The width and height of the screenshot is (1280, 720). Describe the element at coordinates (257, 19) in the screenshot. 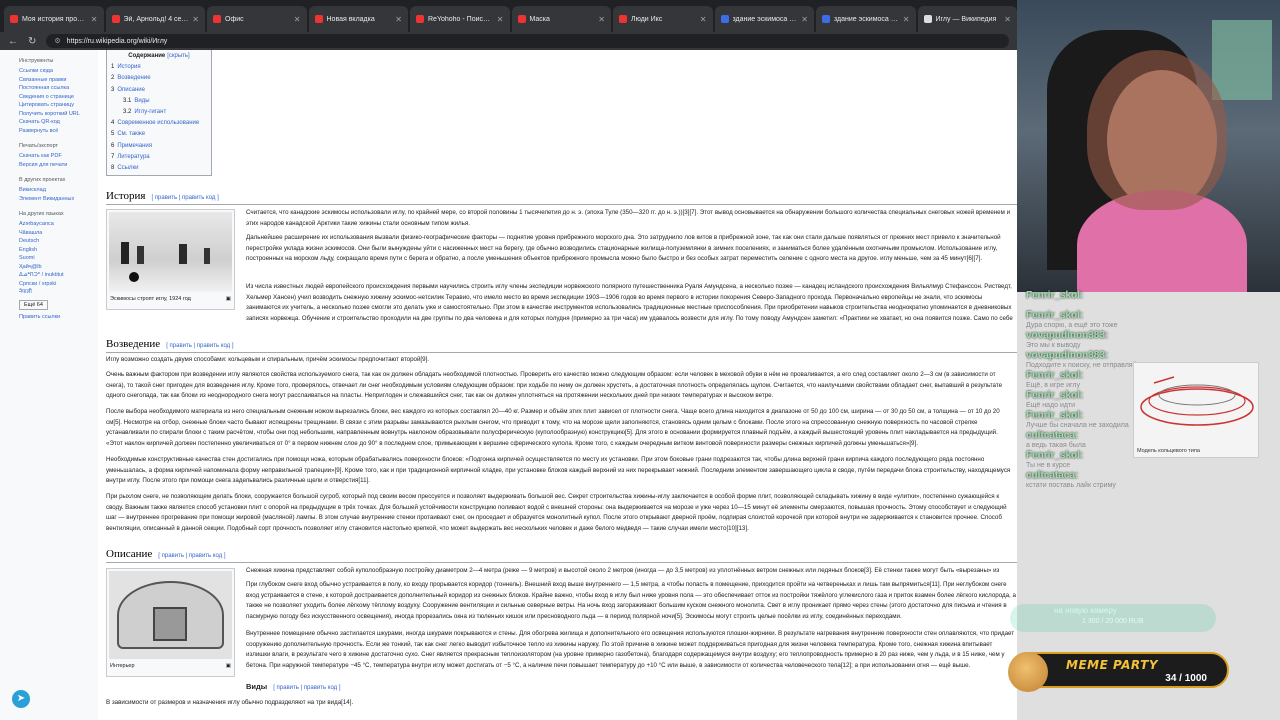

I see `browser-tab: Офис ✕` at that location.